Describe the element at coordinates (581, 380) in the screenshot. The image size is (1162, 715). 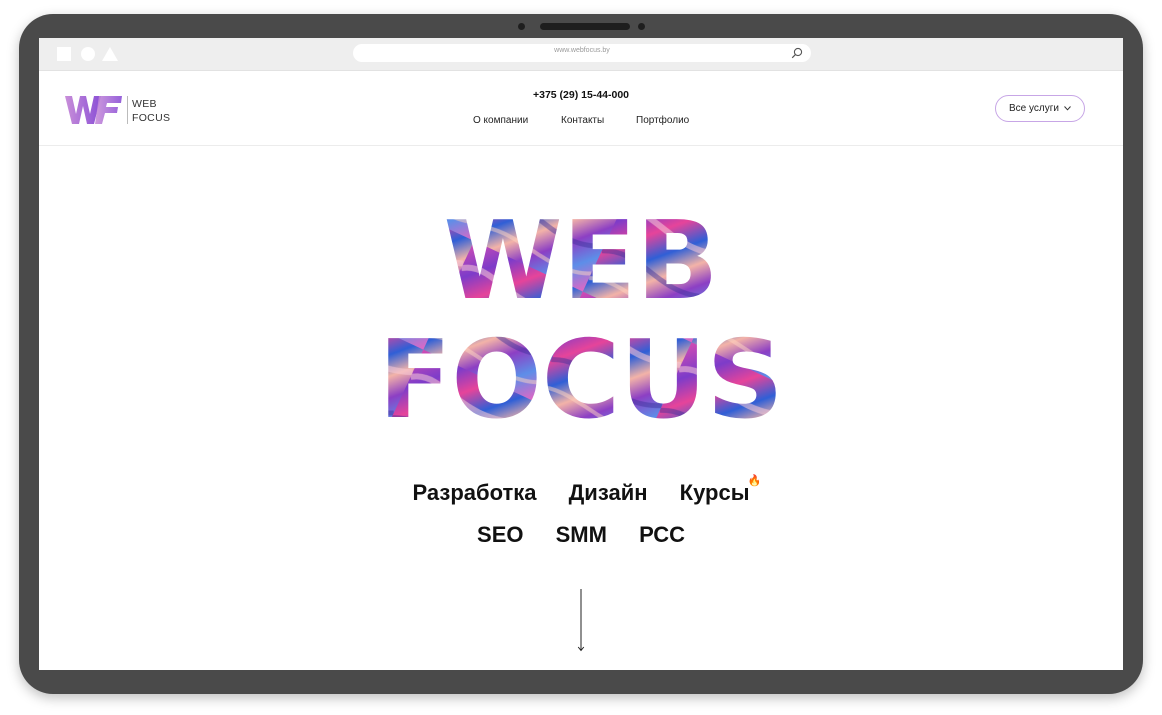
I see `hero-word-focus: FOCUS` at that location.